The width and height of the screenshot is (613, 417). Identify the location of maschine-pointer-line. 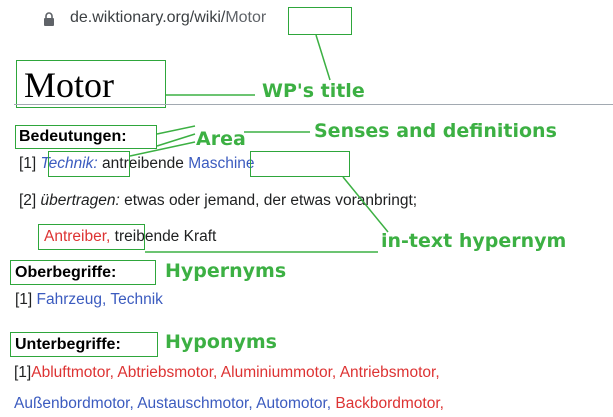
(365, 204).